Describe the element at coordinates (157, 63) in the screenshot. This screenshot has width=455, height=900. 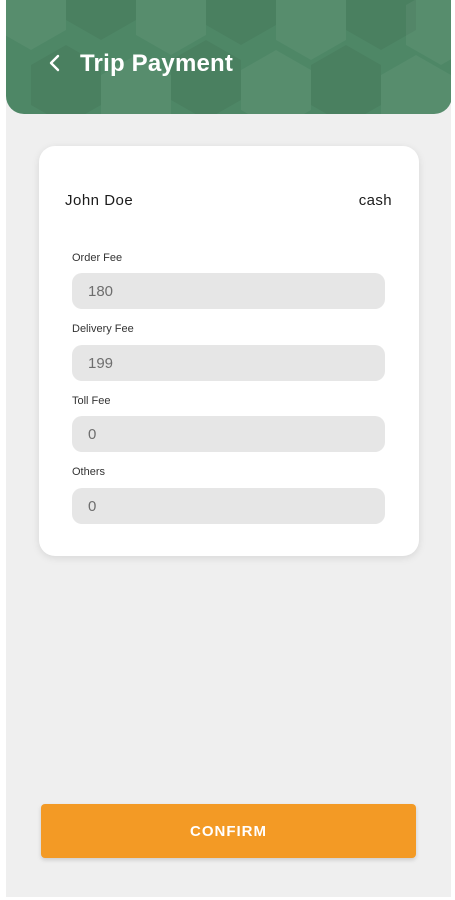
I see `page-title: Trip Payment` at that location.